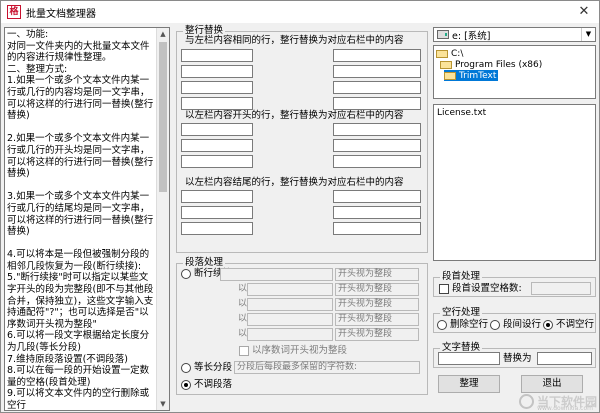 This screenshot has height=413, width=600. Describe the element at coordinates (557, 402) in the screenshot. I see `watermark: 当下软件园 www.downxia.com` at that location.